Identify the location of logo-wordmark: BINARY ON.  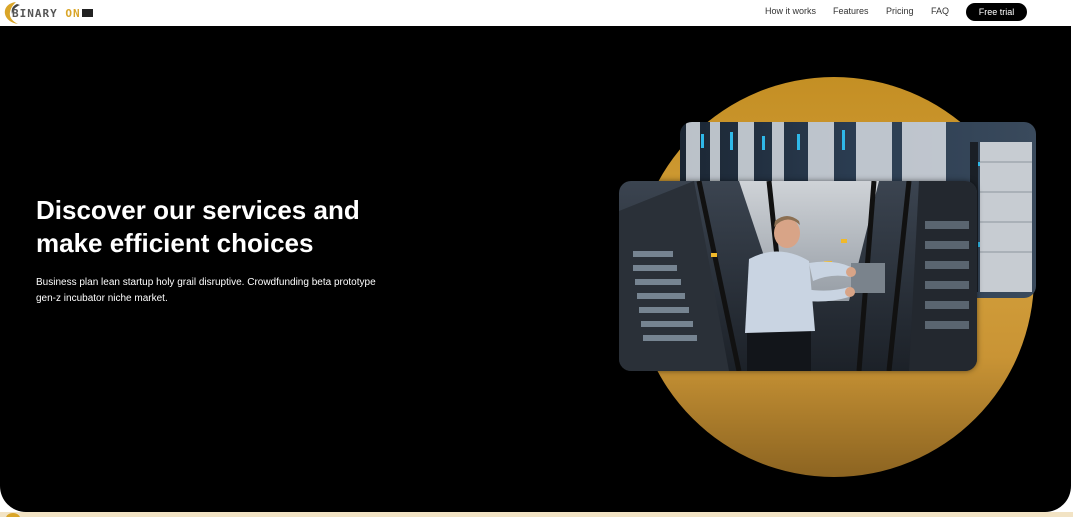
(52, 13).